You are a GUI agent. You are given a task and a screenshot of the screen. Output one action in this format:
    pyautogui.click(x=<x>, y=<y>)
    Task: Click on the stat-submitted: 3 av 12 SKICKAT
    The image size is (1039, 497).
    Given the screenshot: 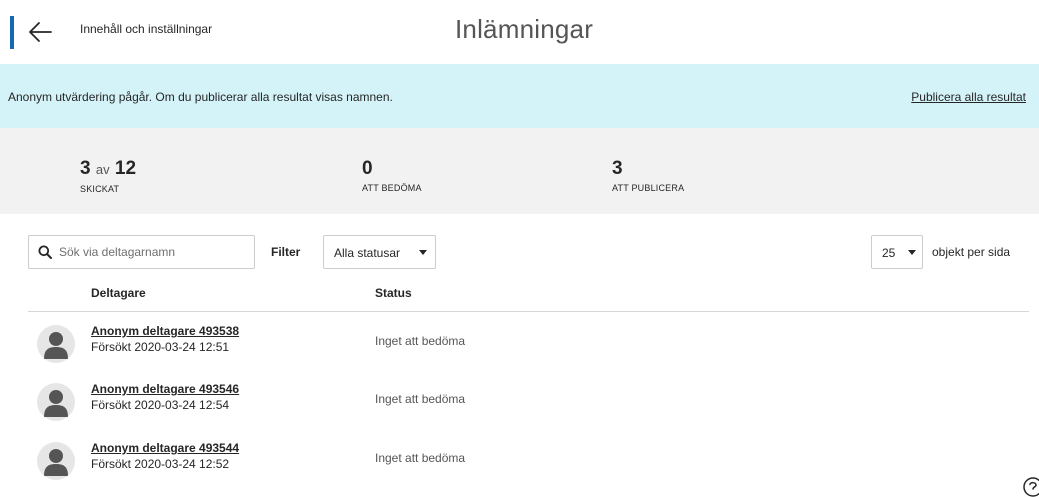 What is the action you would take?
    pyautogui.click(x=108, y=176)
    